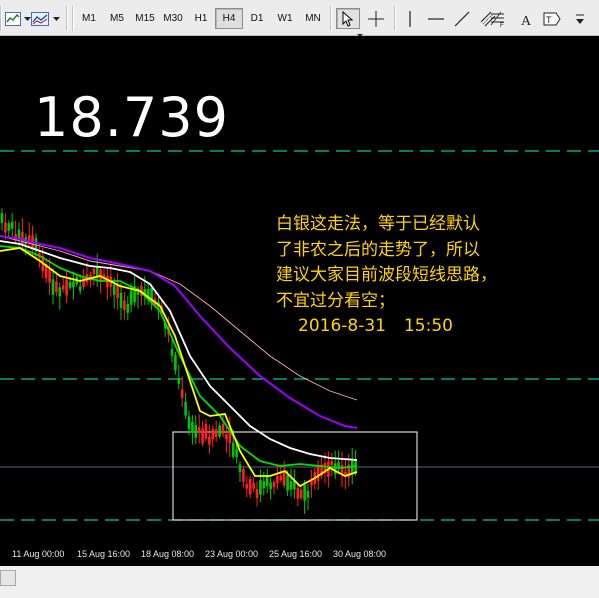 Image resolution: width=599 pixels, height=598 pixels. What do you see at coordinates (173, 18) in the screenshot?
I see `timeframe-m30-button: M30` at bounding box center [173, 18].